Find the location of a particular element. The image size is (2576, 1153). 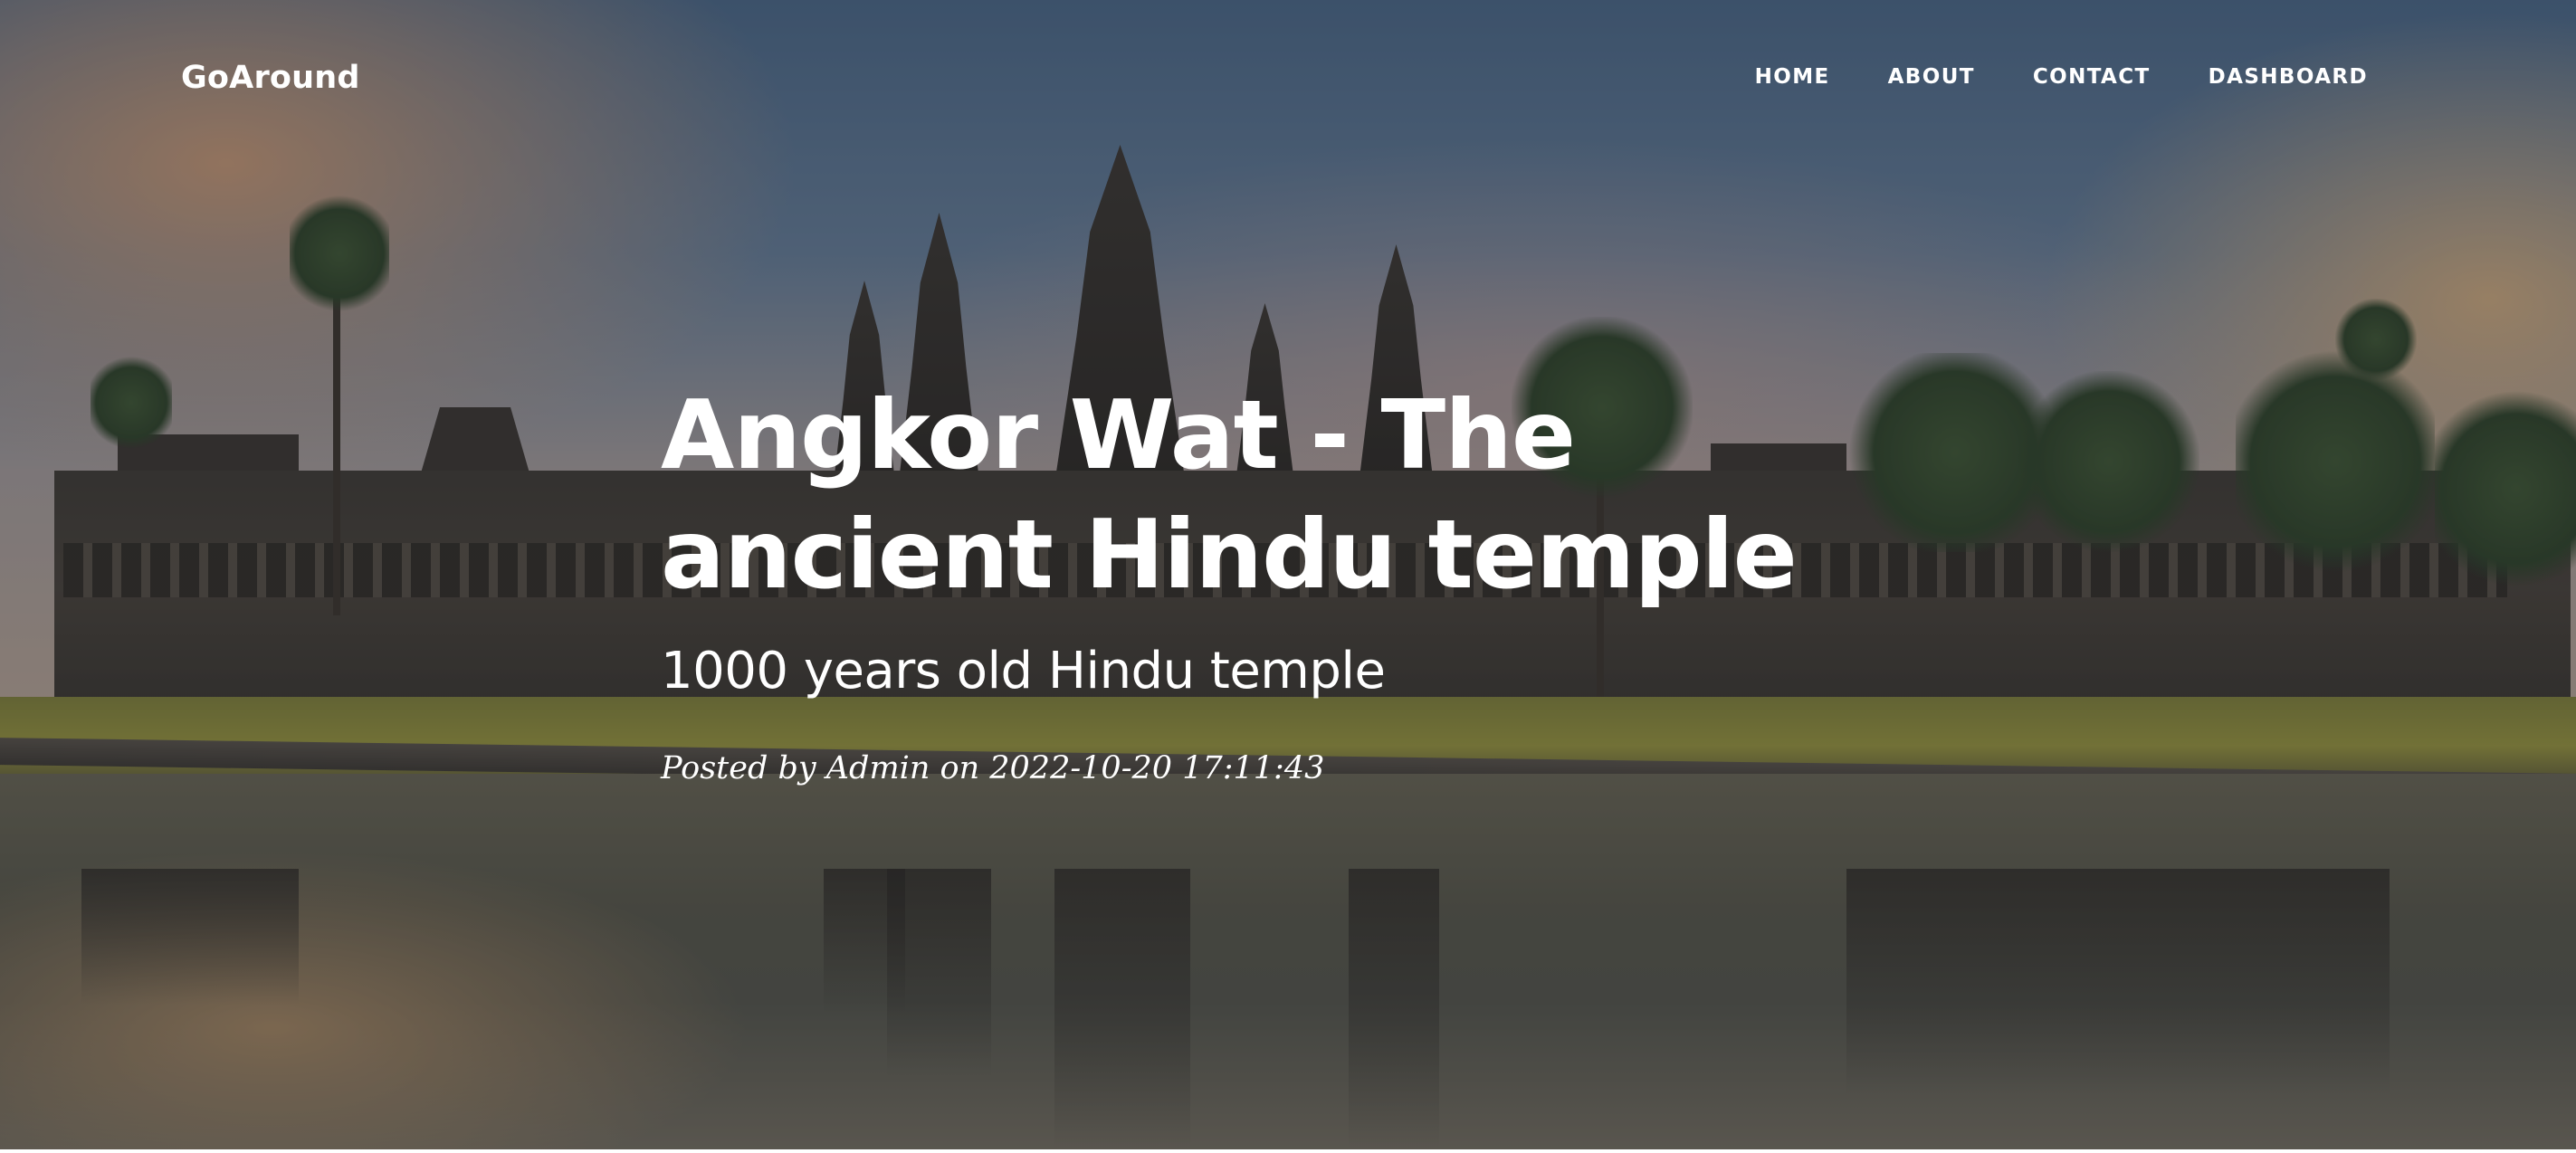

post-author: Admin is located at coordinates (877, 768).